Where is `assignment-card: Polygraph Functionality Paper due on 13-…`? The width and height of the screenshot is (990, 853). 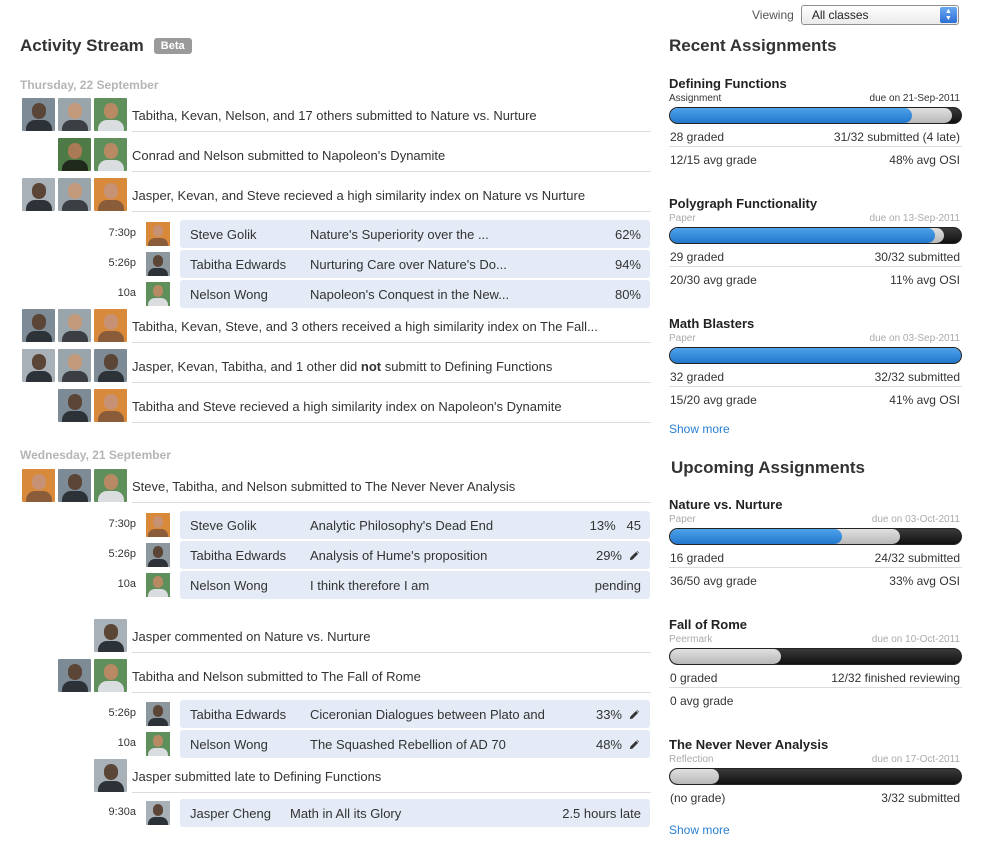 assignment-card: Polygraph Functionality Paper due on 13-… is located at coordinates (815, 243).